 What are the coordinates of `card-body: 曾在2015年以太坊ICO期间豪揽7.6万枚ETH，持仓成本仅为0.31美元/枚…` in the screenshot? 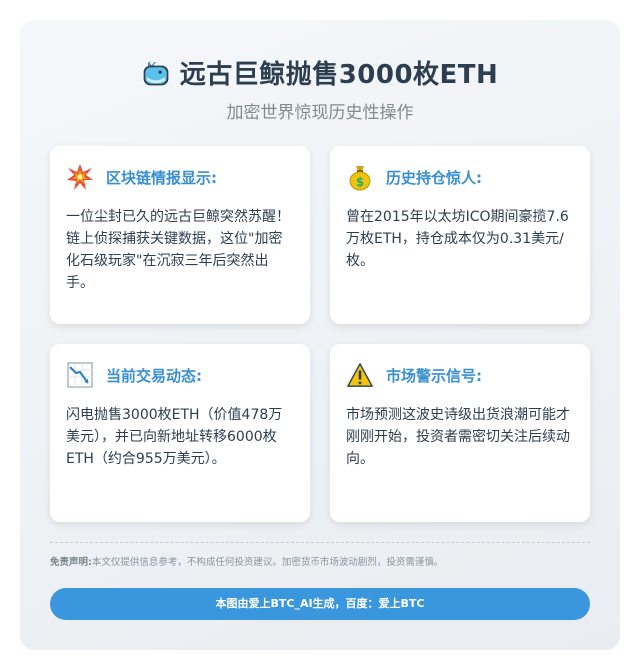 It's located at (457, 239).